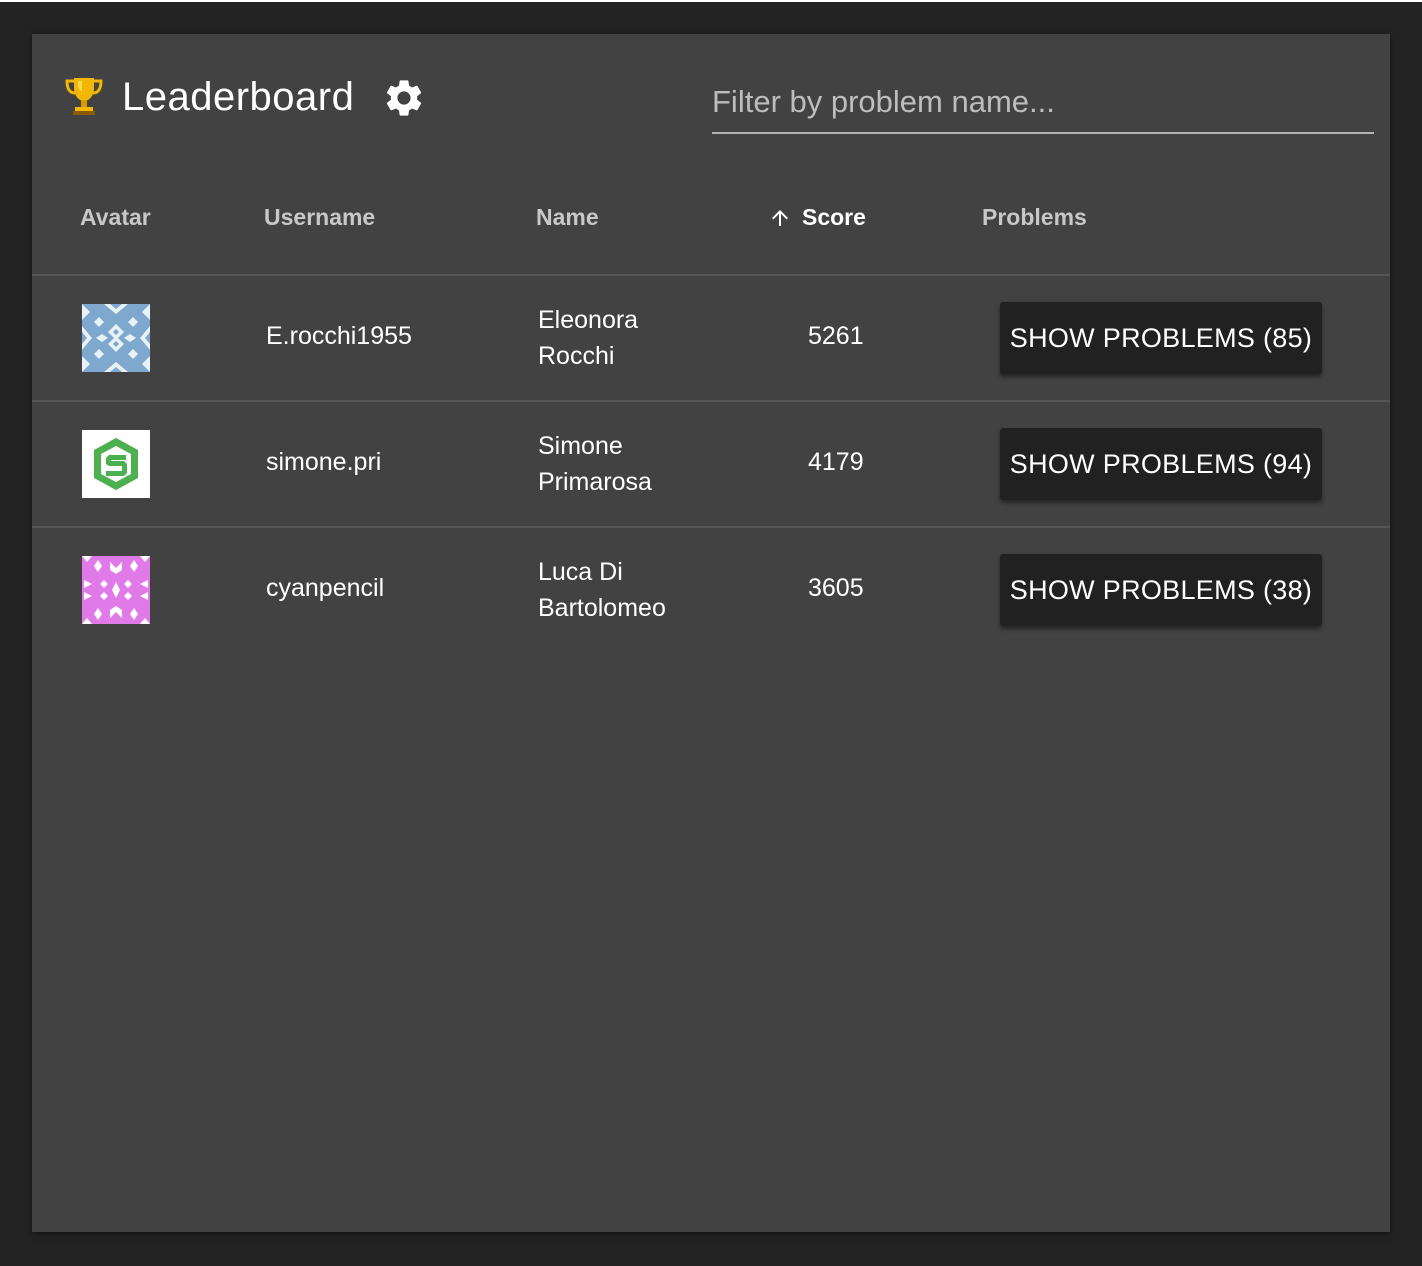 The height and width of the screenshot is (1266, 1422). What do you see at coordinates (602, 590) in the screenshot?
I see `full-name: Luca Di Bartolomeo` at bounding box center [602, 590].